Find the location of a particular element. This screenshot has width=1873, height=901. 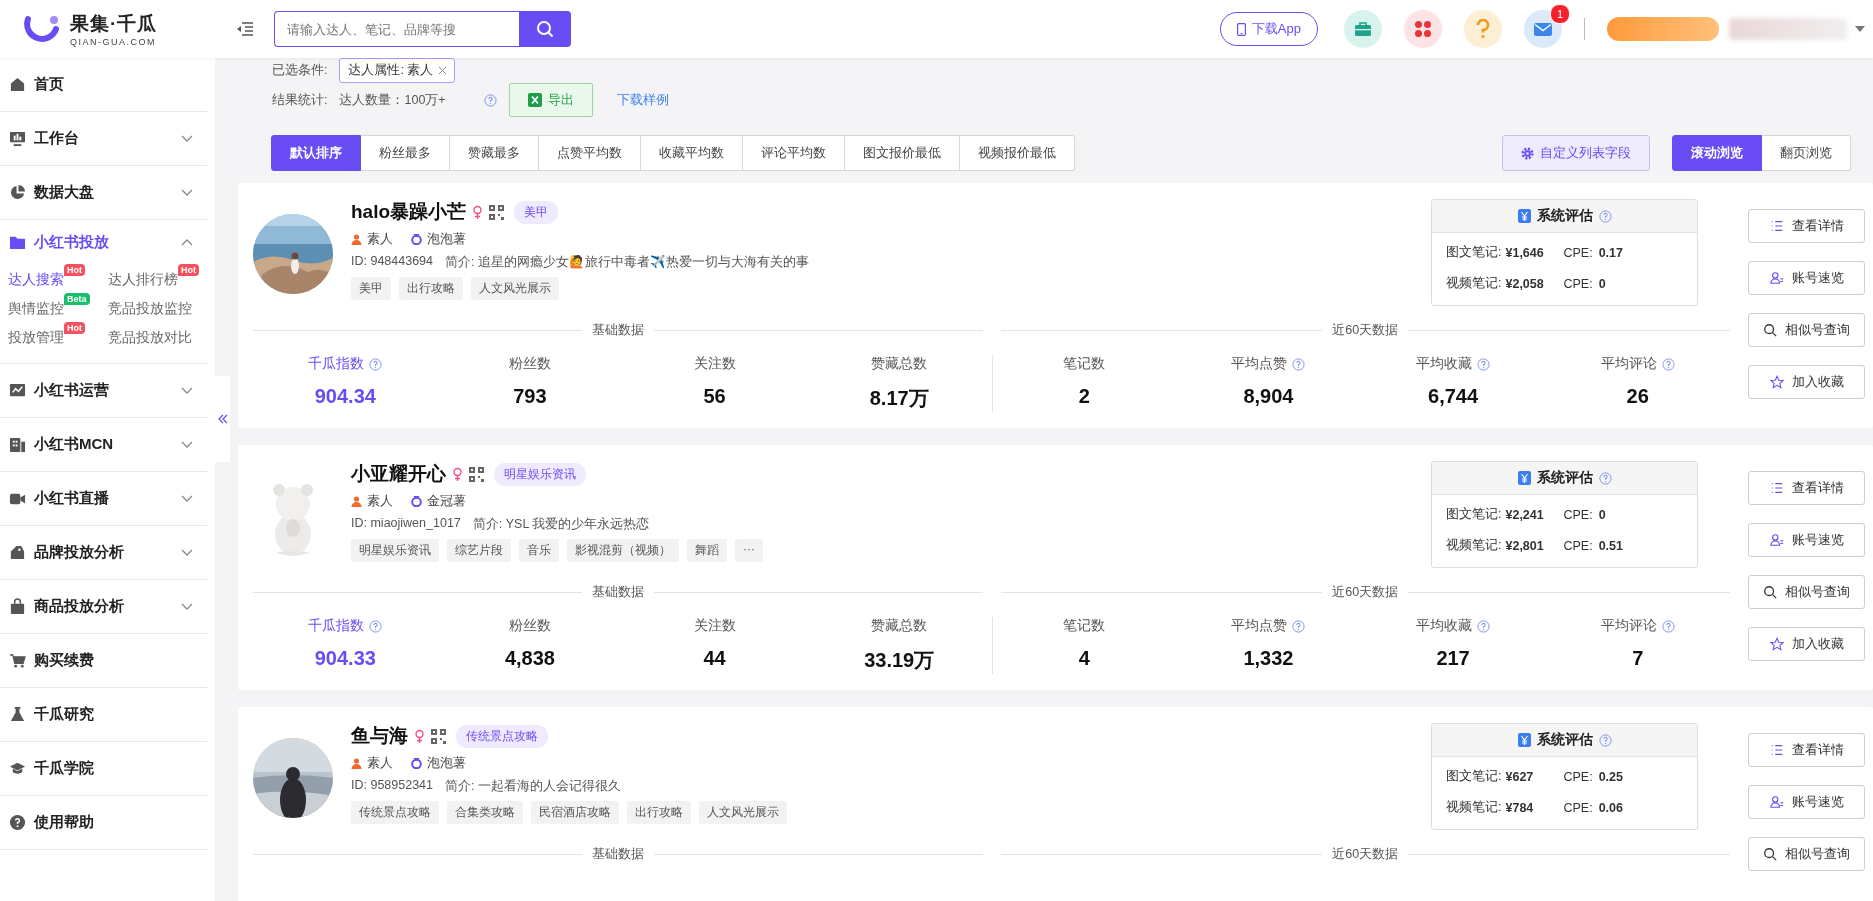

menu-icon is located at coordinates (245, 29).